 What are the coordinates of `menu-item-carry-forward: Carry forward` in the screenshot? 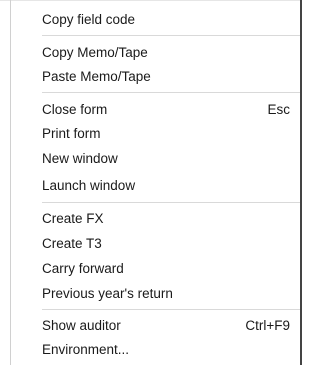 It's located at (155, 269).